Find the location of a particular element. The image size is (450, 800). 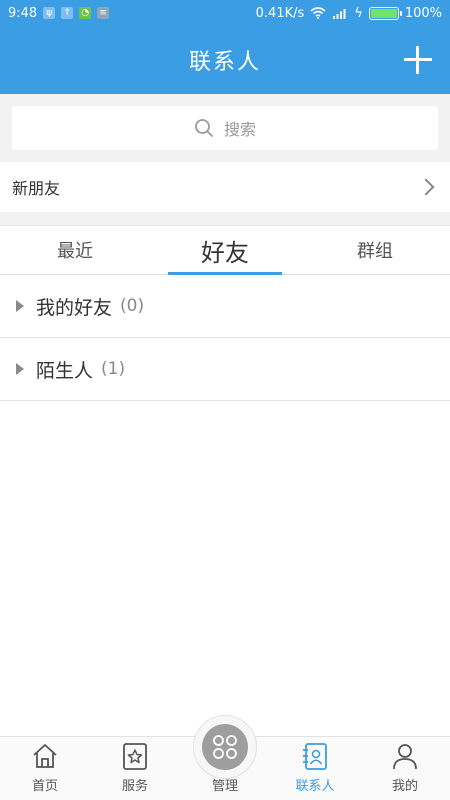

group-name: 陌生人 is located at coordinates (65, 370).